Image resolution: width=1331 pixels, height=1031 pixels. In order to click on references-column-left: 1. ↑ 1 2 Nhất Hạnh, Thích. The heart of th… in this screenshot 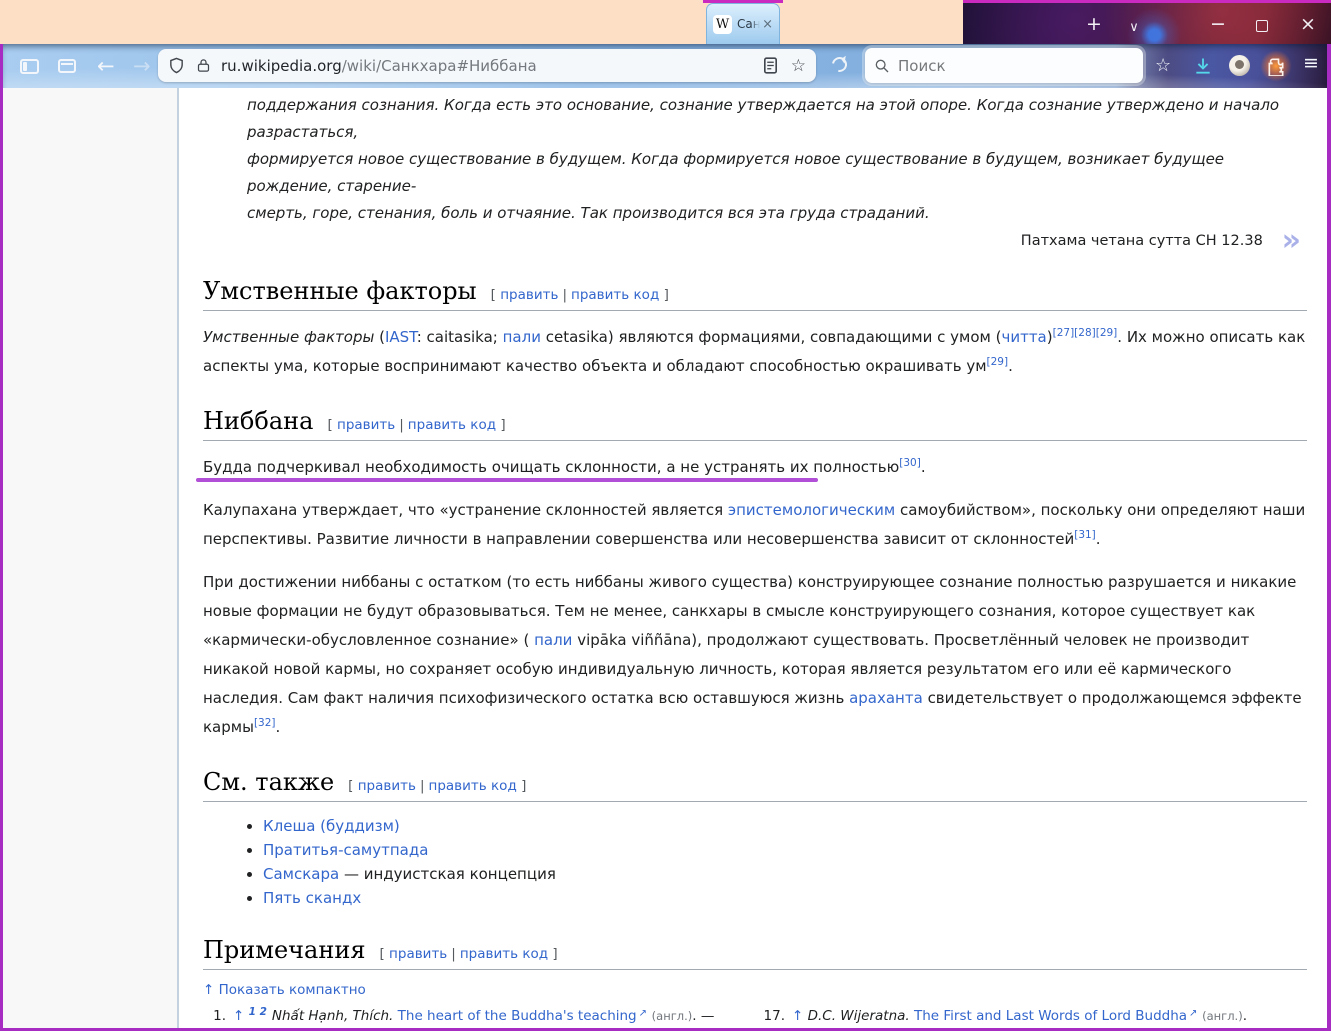, I will do `click(475, 1017)`.